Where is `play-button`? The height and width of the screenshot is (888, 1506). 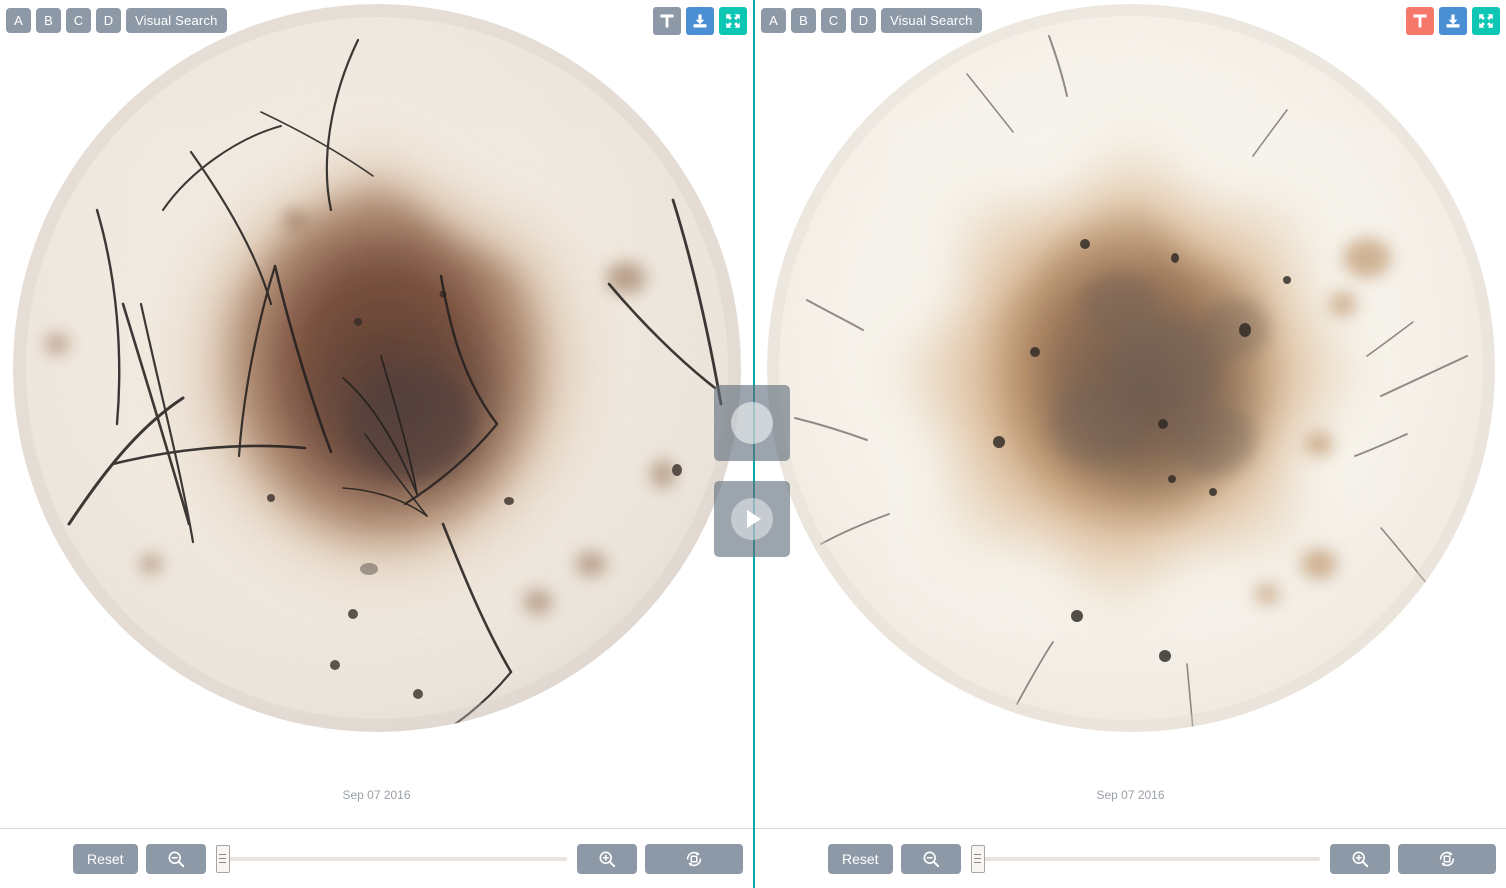
play-button is located at coordinates (752, 519).